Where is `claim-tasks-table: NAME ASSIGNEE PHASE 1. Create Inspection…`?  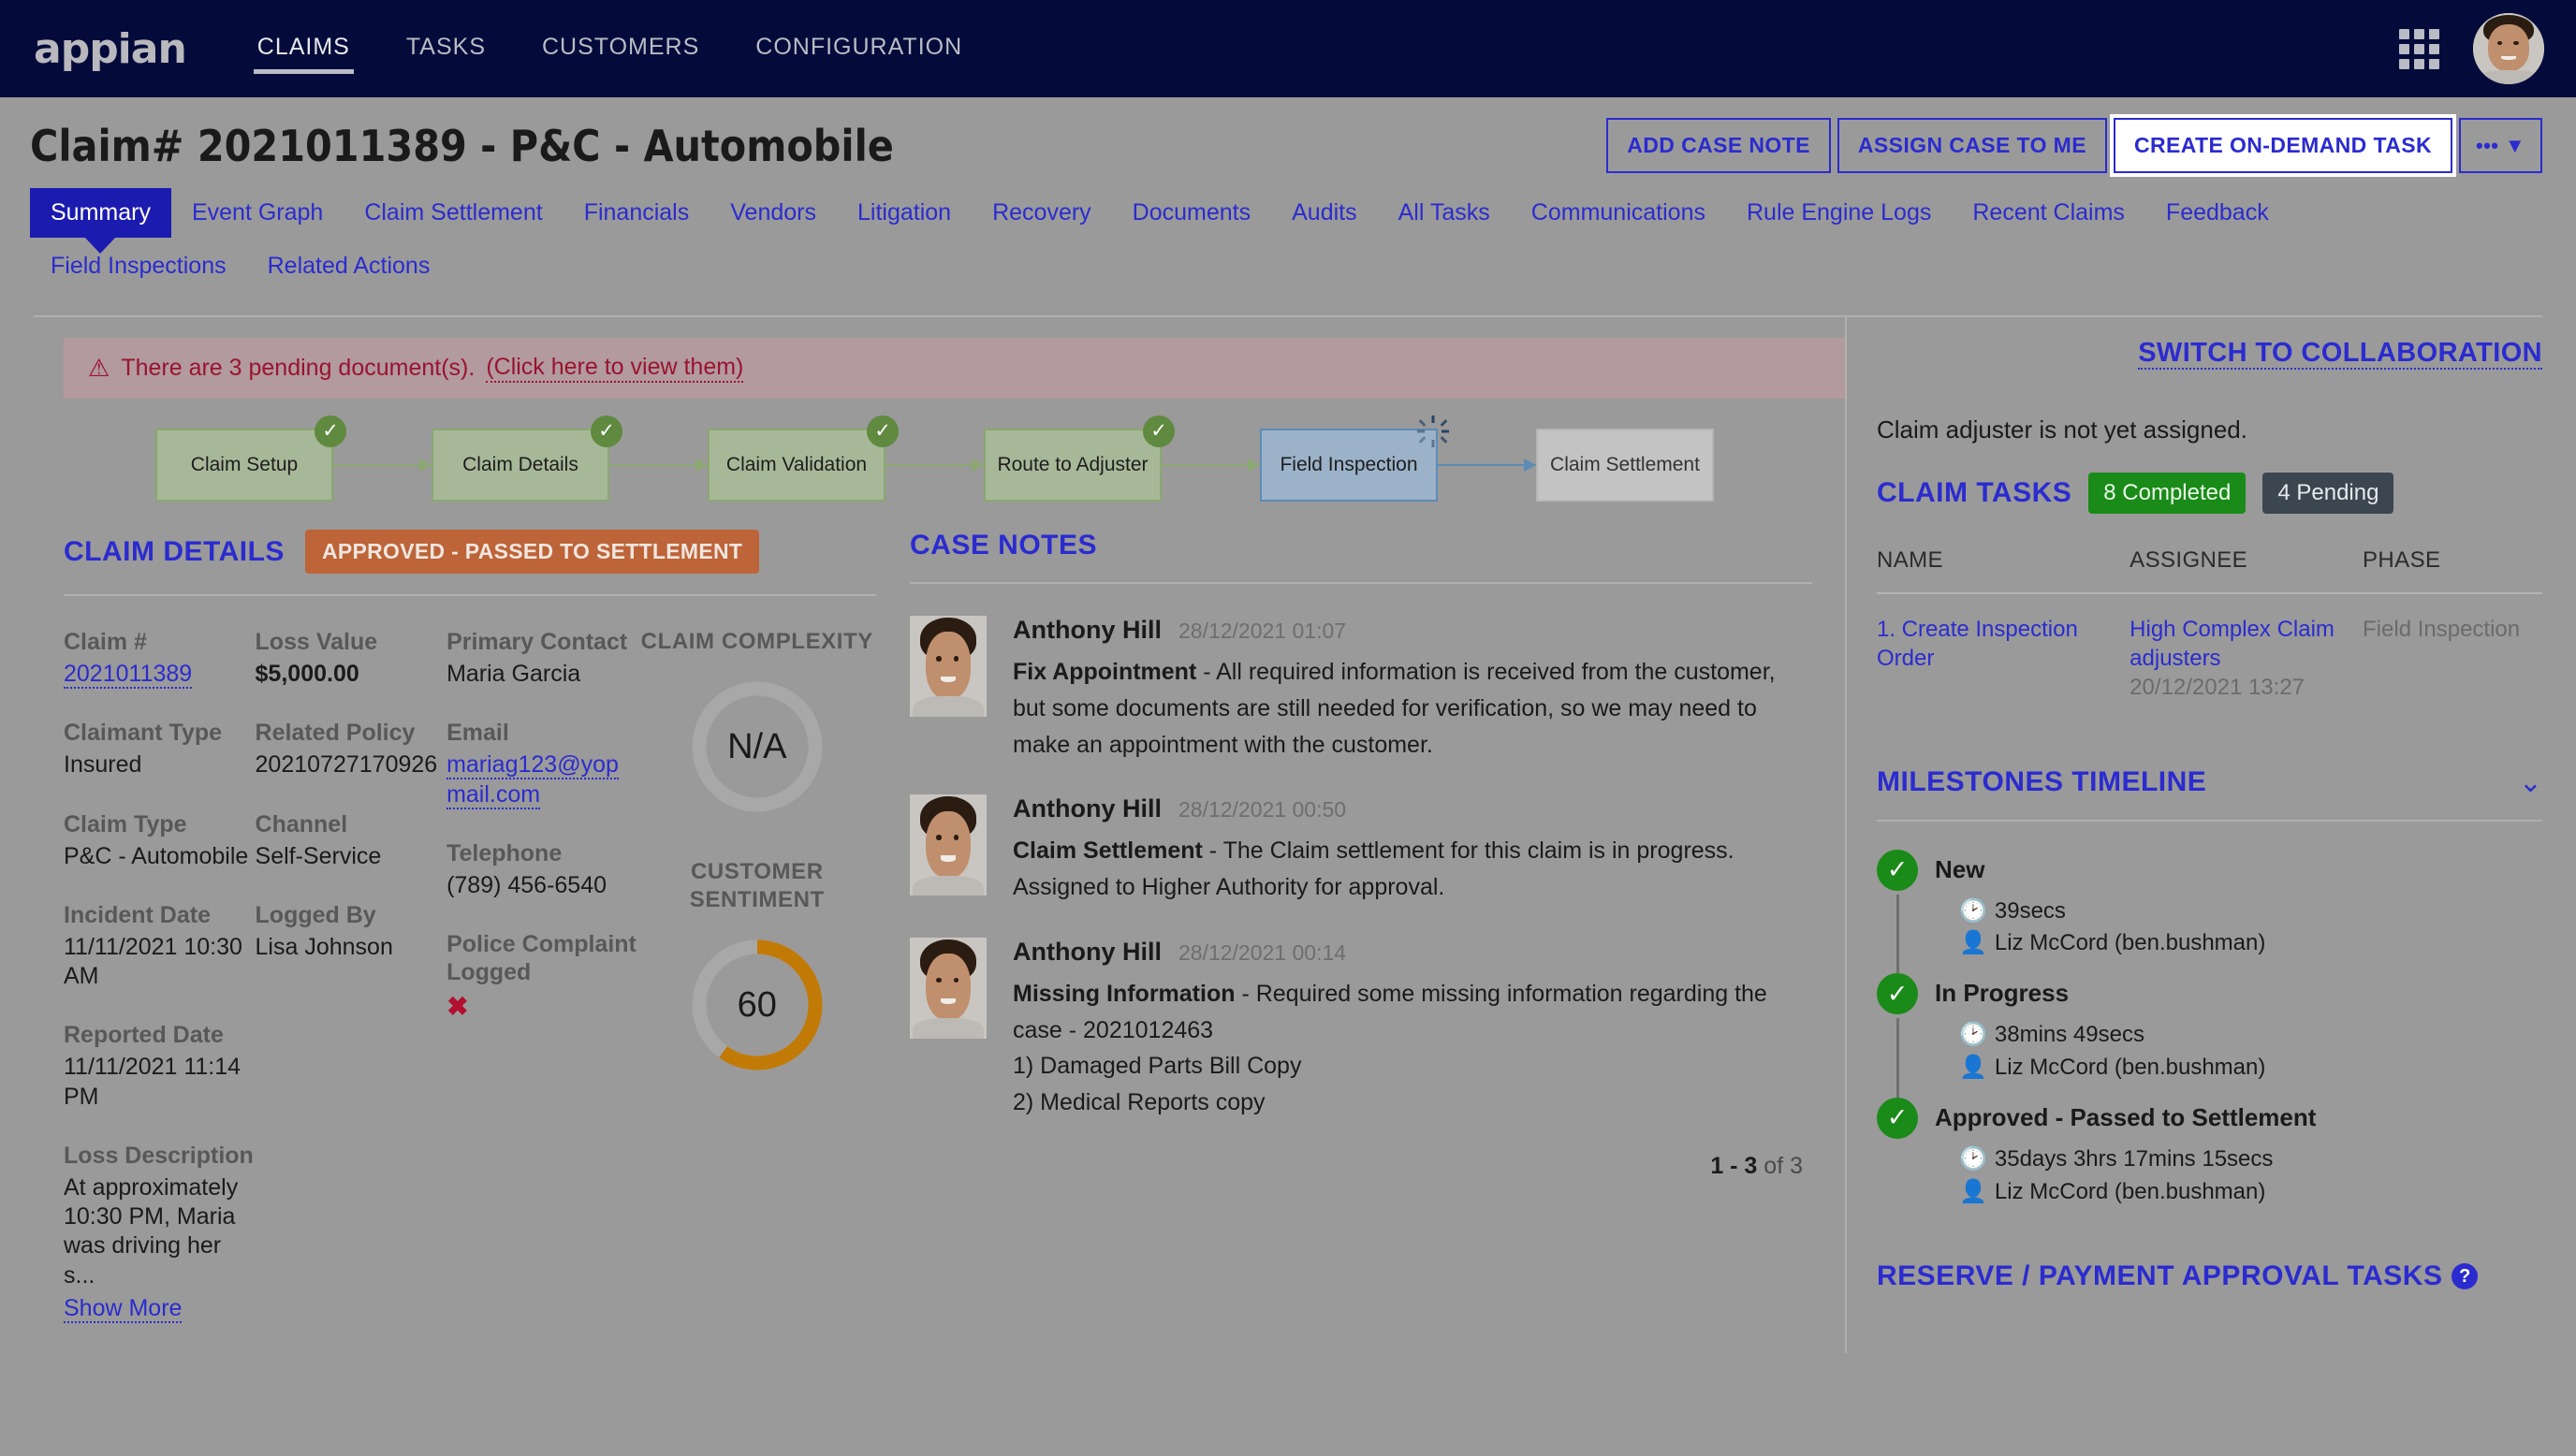 claim-tasks-table: NAME ASSIGNEE PHASE 1. Create Inspection… is located at coordinates (2209, 635).